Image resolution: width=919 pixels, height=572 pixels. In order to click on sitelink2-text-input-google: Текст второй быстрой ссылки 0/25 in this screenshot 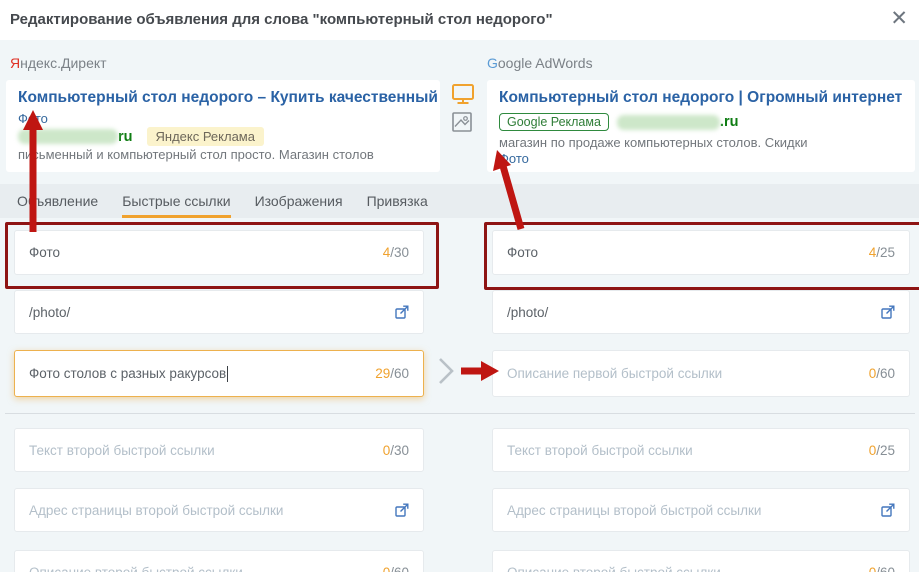, I will do `click(701, 450)`.